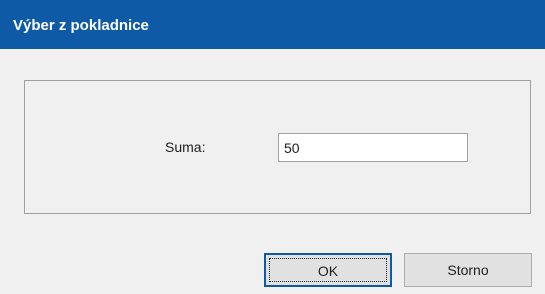  What do you see at coordinates (468, 270) in the screenshot?
I see `cancel-button: Storno` at bounding box center [468, 270].